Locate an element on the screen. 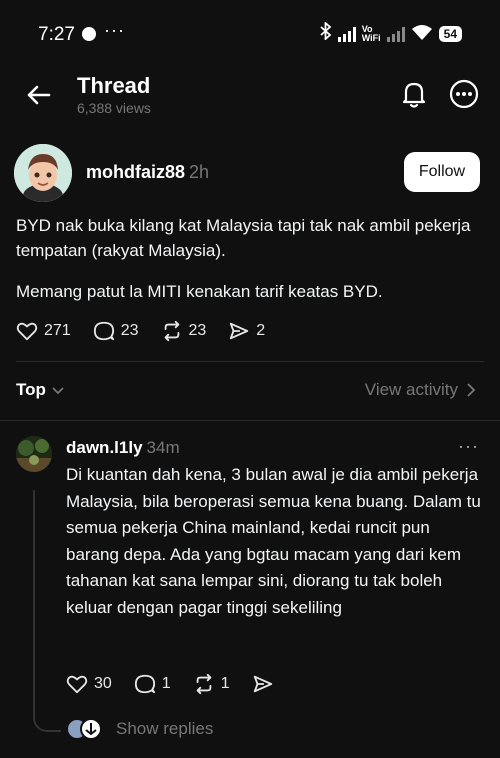 This screenshot has width=500, height=758. comment-button: 1 is located at coordinates (152, 684).